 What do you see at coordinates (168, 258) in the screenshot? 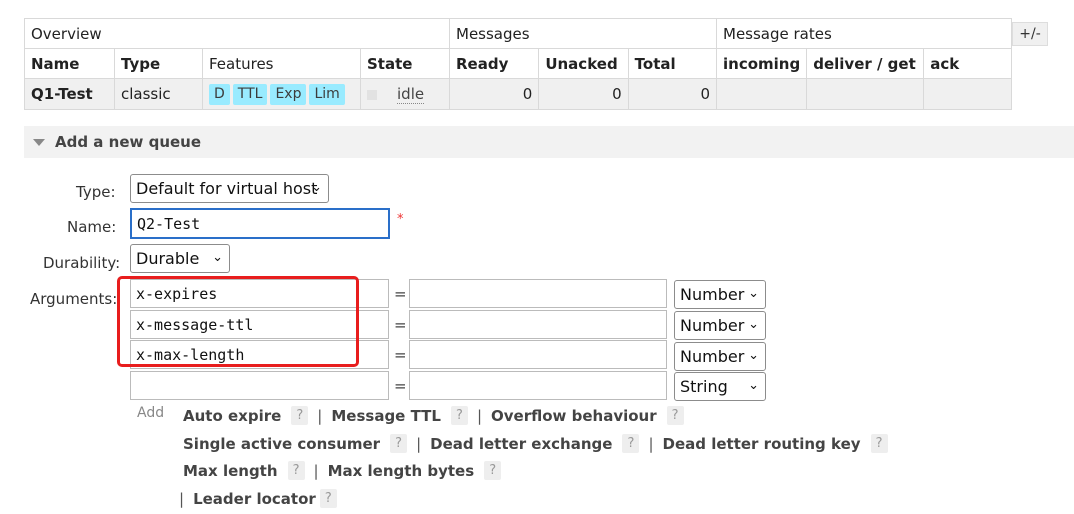
I see `durability-select-value: Durable` at bounding box center [168, 258].